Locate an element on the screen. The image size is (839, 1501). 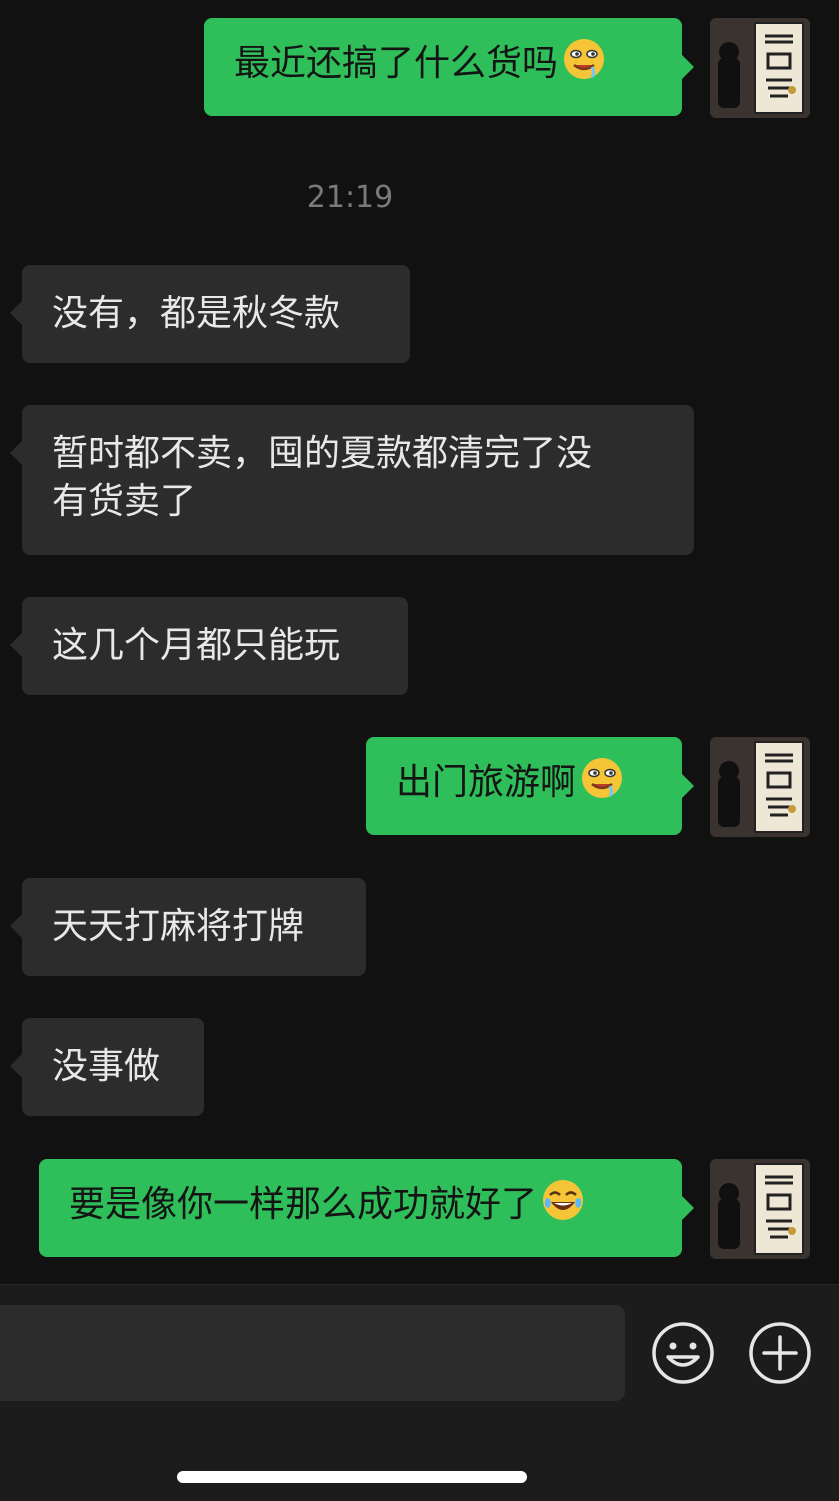
tears-of-joy-emoji is located at coordinates (563, 1200).